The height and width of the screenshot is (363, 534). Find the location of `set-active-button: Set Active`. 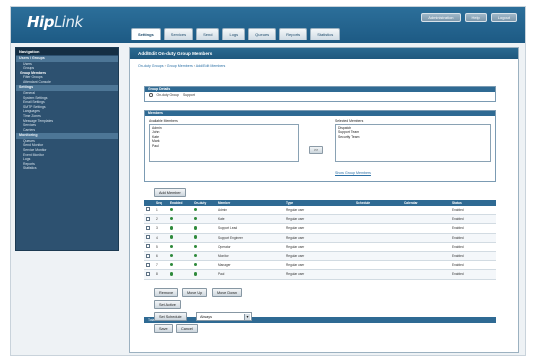

set-active-button: Set Active is located at coordinates (167, 304).